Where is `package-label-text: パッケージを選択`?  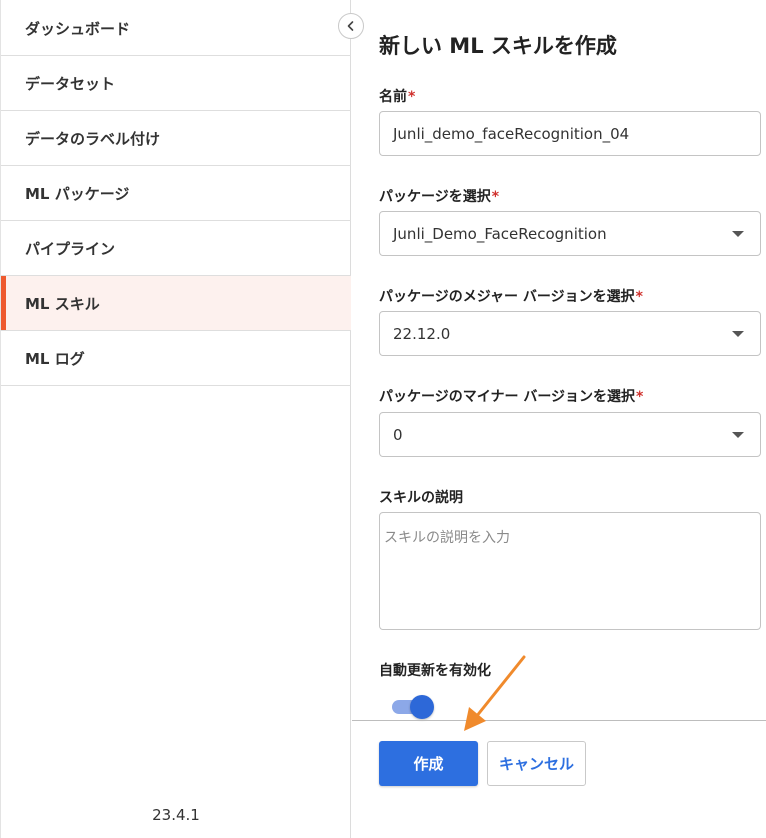 package-label-text: パッケージを選択 is located at coordinates (435, 197).